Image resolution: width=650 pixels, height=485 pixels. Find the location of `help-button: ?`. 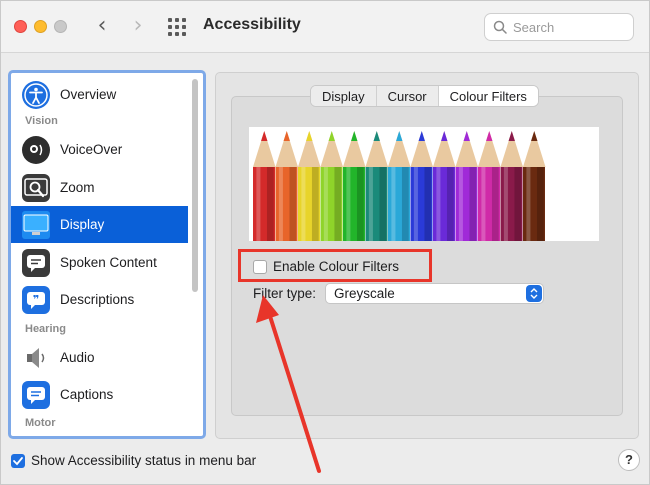

help-button: ? is located at coordinates (629, 460).